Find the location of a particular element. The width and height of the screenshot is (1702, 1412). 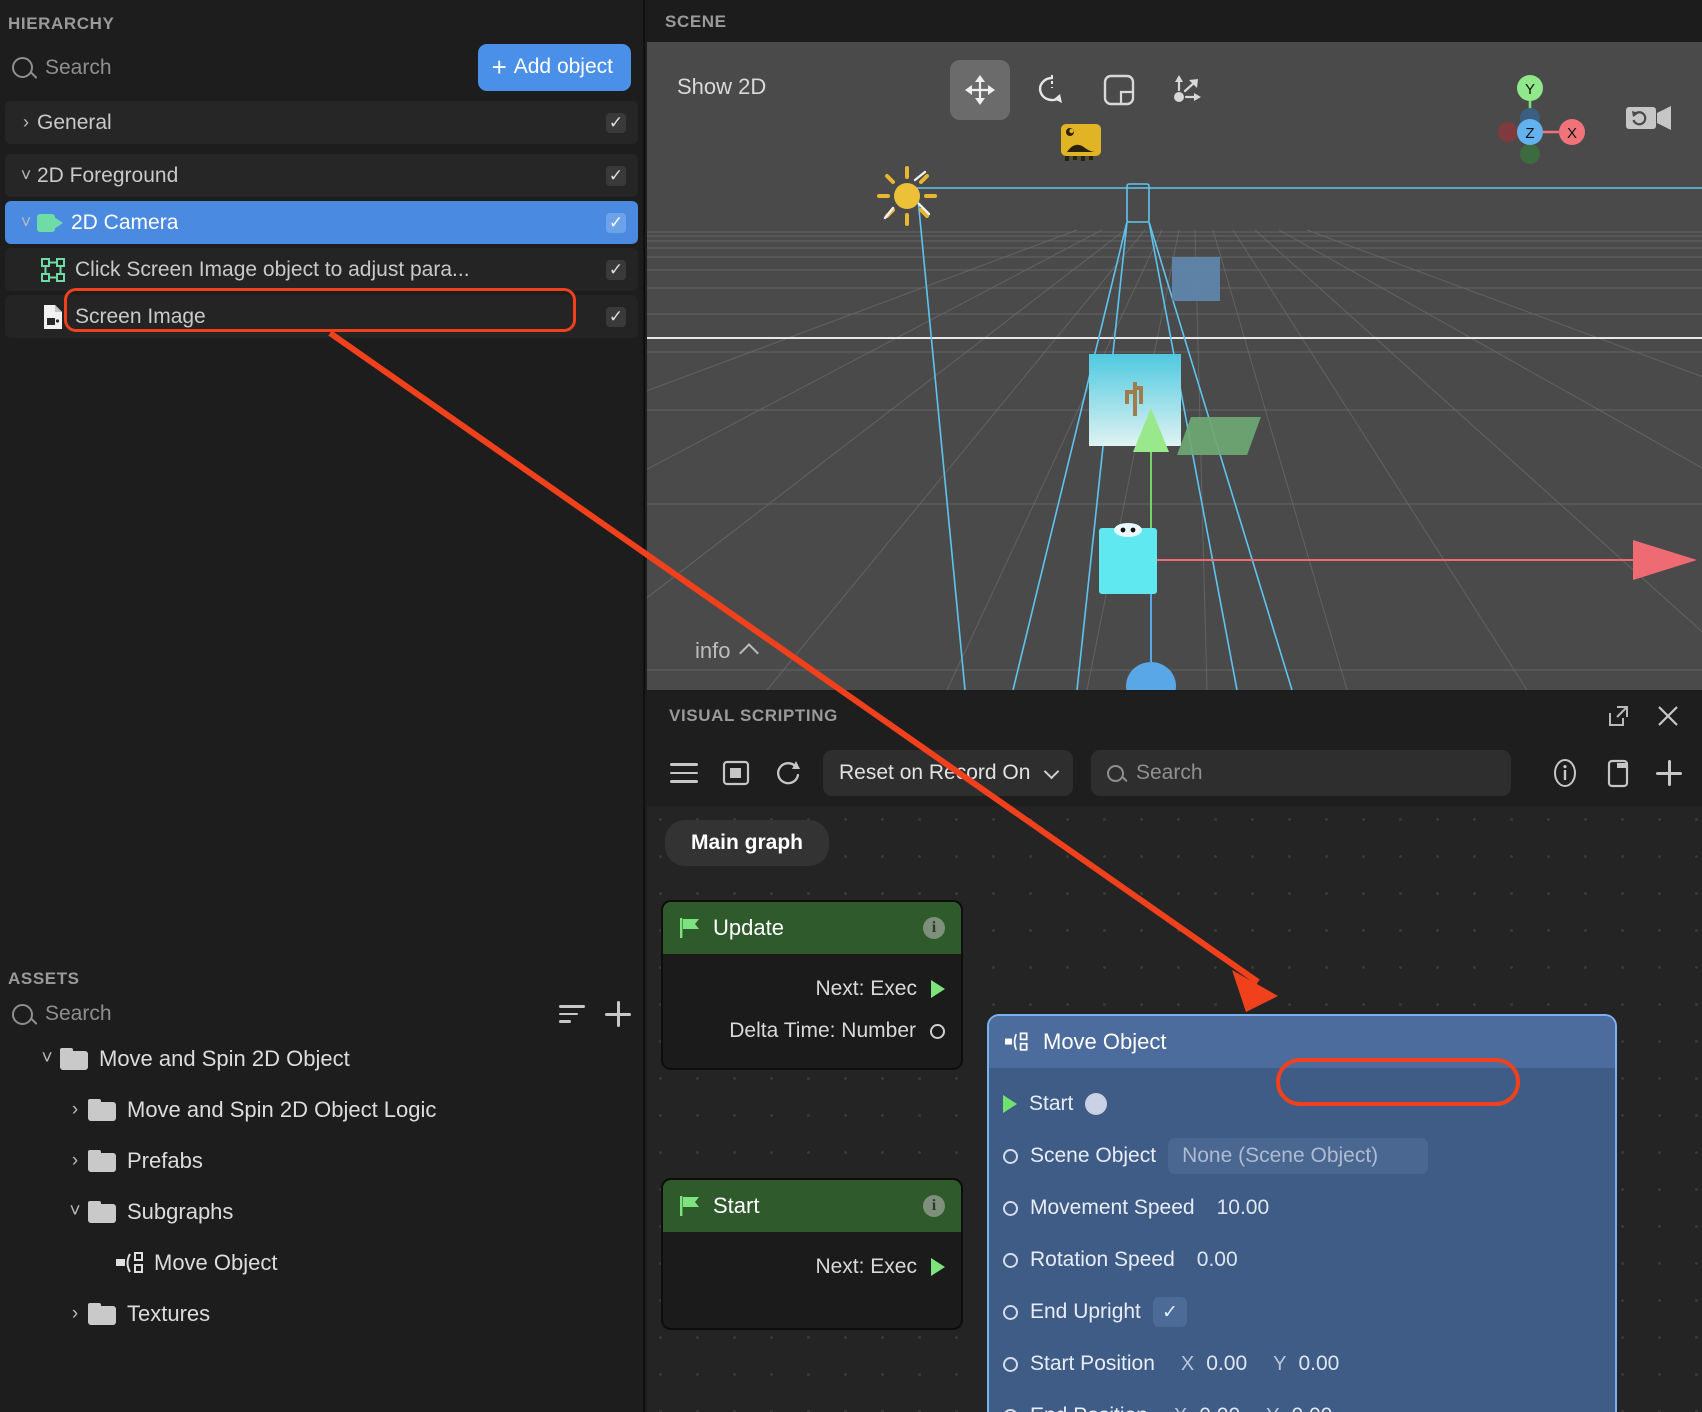

clipboard-button is located at coordinates (1618, 773).